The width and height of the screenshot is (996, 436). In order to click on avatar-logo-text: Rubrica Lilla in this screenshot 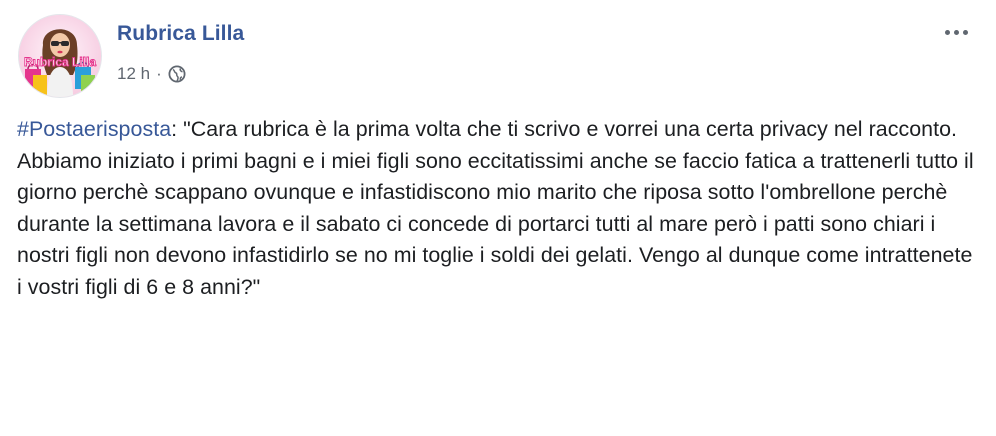, I will do `click(60, 62)`.